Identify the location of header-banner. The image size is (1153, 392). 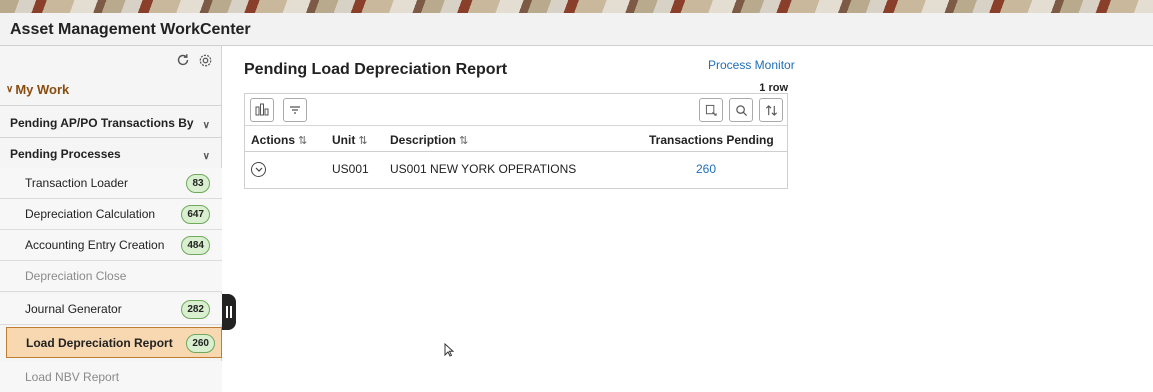
(576, 6).